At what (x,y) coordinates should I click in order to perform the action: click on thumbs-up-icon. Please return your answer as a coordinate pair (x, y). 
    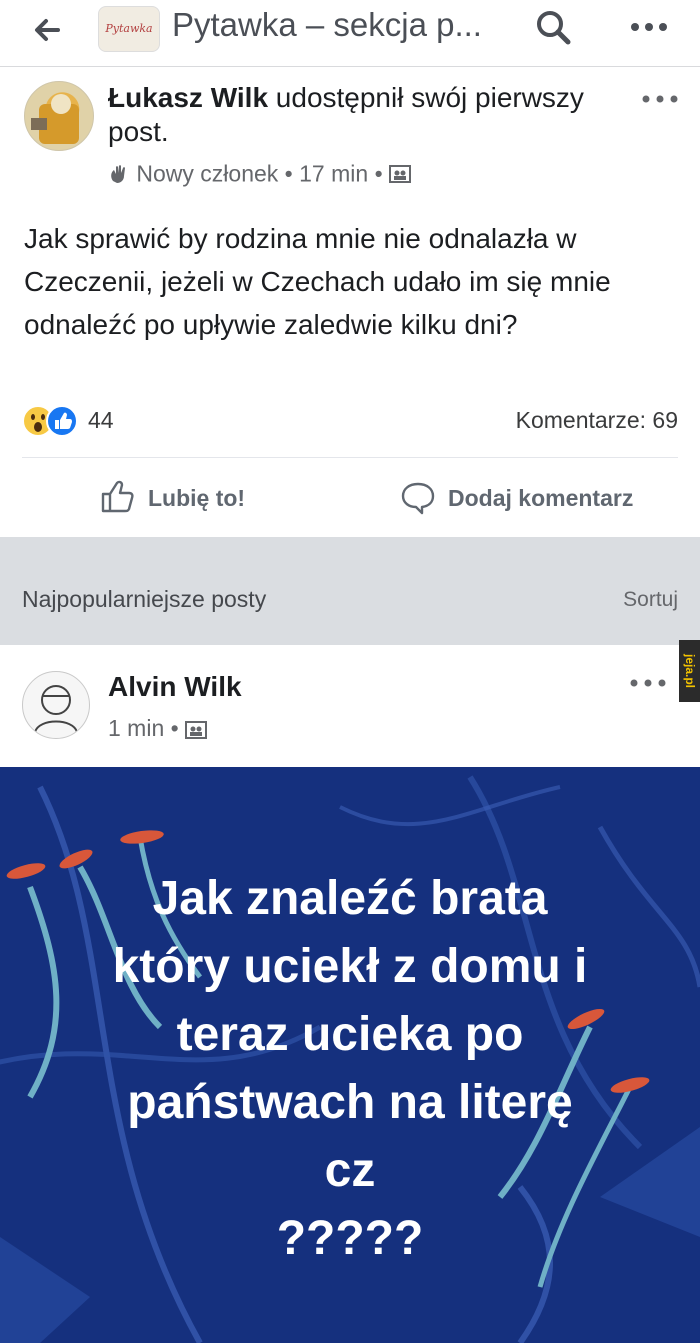
    Looking at the image, I should click on (117, 496).